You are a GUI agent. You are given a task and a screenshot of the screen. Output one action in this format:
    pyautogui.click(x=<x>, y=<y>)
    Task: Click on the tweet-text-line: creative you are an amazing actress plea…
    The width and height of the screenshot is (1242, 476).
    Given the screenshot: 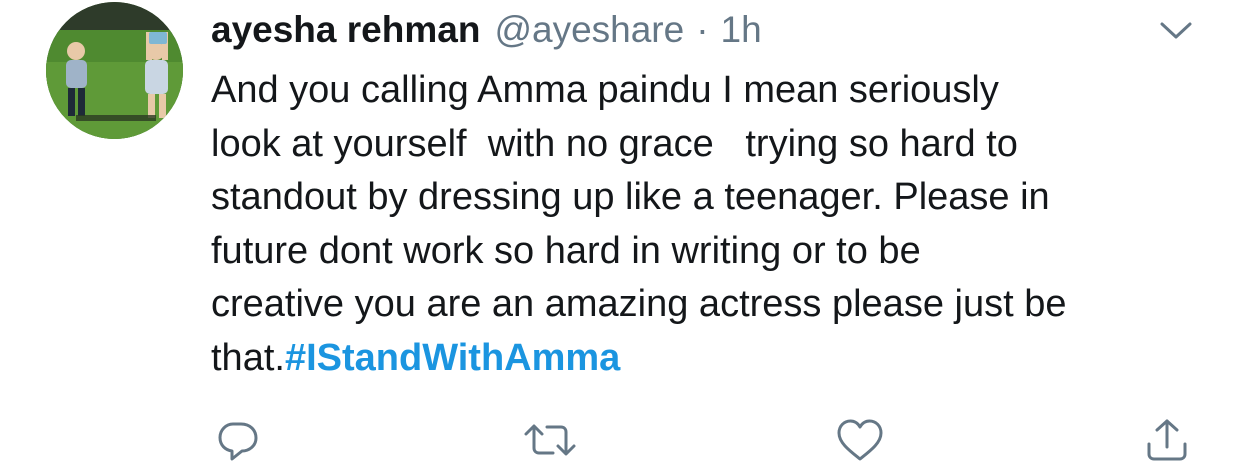 What is the action you would take?
    pyautogui.click(x=639, y=304)
    